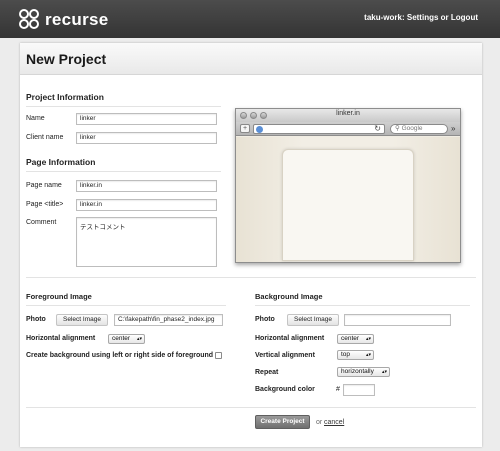 The height and width of the screenshot is (451, 500). Describe the element at coordinates (44, 185) in the screenshot. I see `page-name-label: Page name` at that location.